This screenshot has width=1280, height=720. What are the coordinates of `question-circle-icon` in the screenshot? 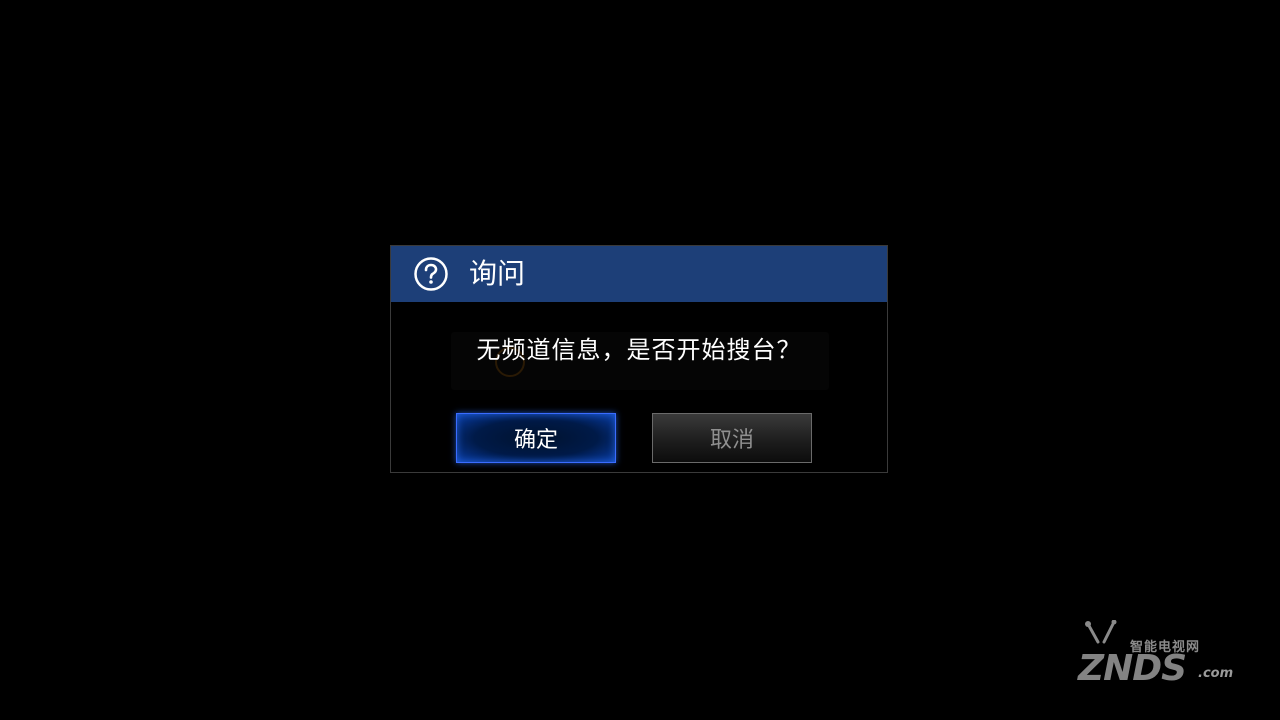 It's located at (431, 274).